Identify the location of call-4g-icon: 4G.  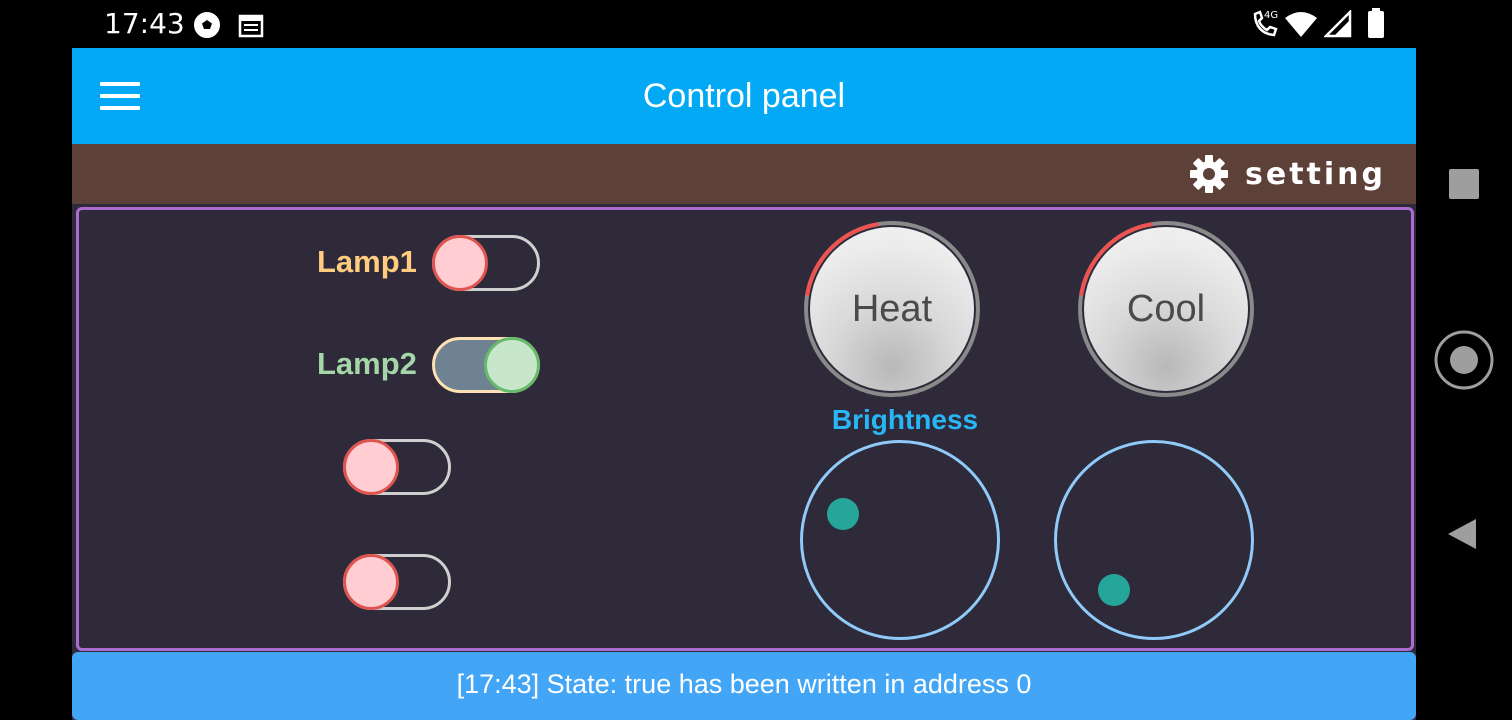
(1265, 23).